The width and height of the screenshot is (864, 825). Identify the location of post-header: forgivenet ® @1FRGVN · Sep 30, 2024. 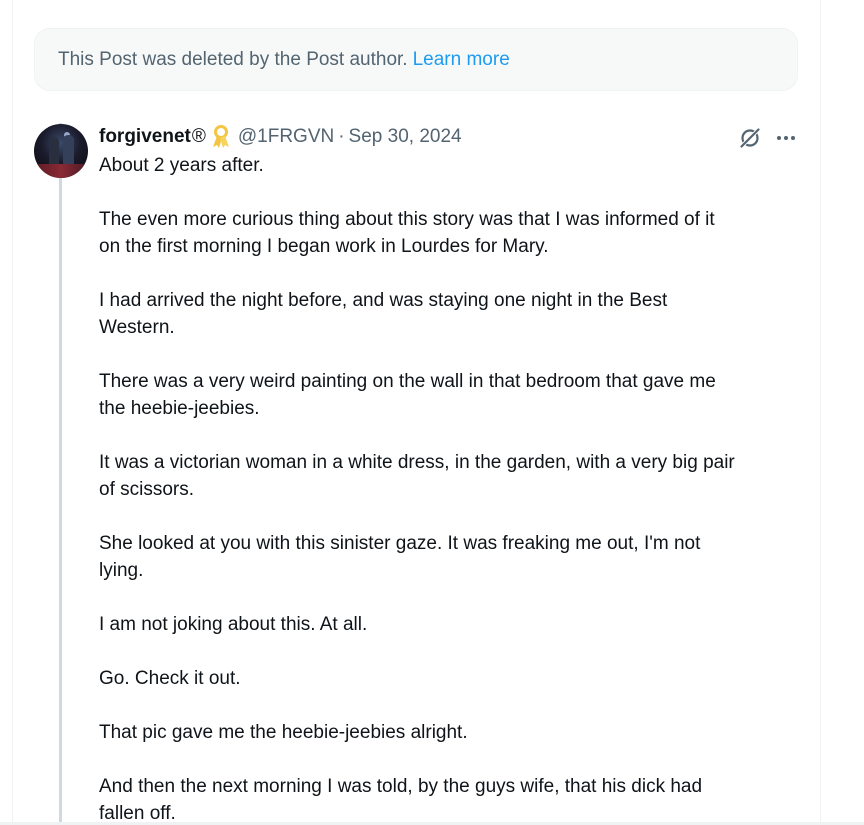
(280, 137).